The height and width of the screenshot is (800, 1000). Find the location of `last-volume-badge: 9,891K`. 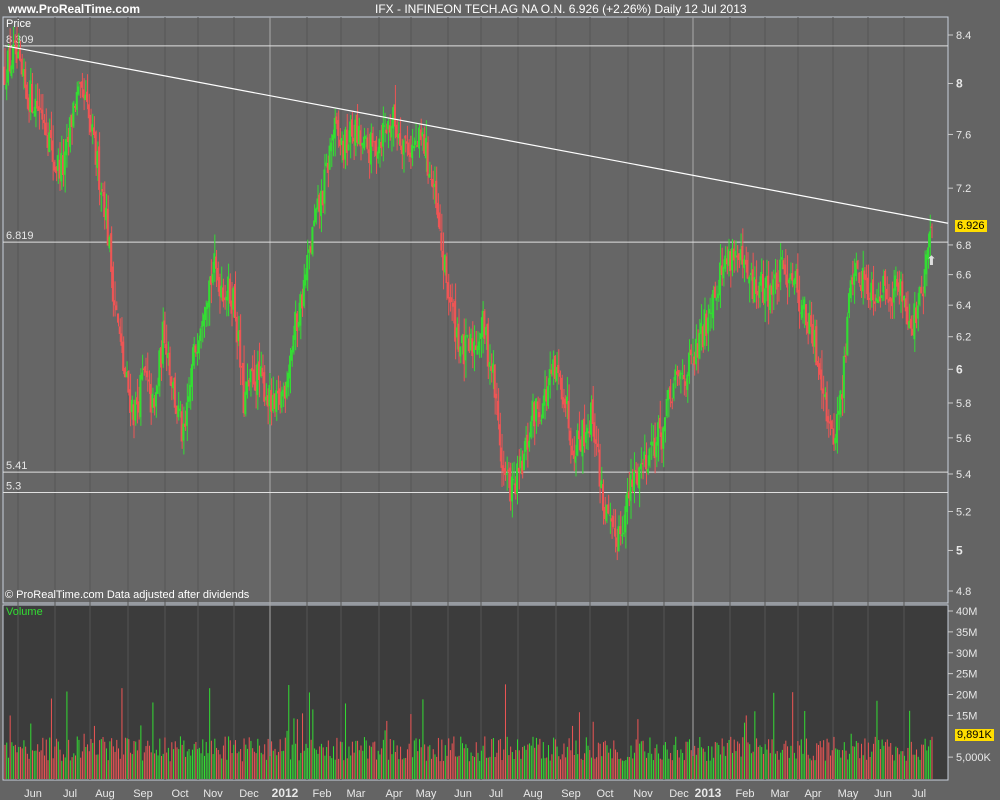

last-volume-badge: 9,891K is located at coordinates (974, 735).